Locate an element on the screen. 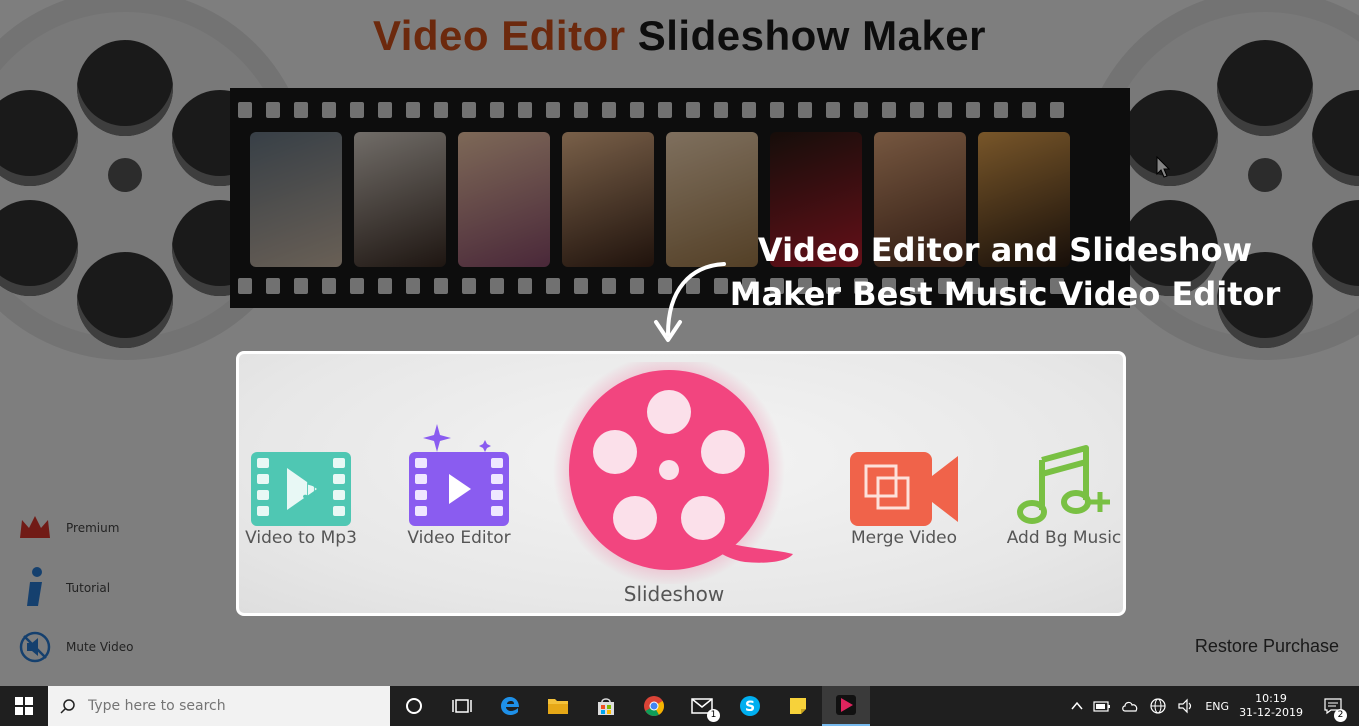 Image resolution: width=1359 pixels, height=726 pixels. chrome-button is located at coordinates (654, 706).